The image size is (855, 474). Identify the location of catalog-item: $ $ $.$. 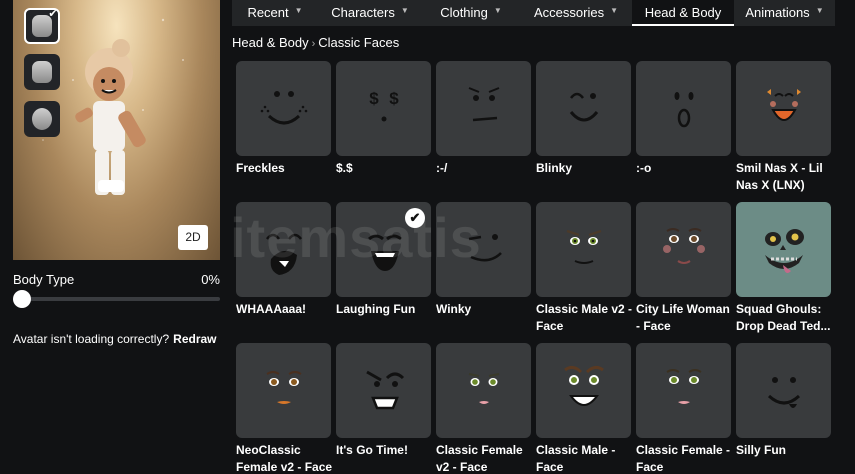
(383, 119).